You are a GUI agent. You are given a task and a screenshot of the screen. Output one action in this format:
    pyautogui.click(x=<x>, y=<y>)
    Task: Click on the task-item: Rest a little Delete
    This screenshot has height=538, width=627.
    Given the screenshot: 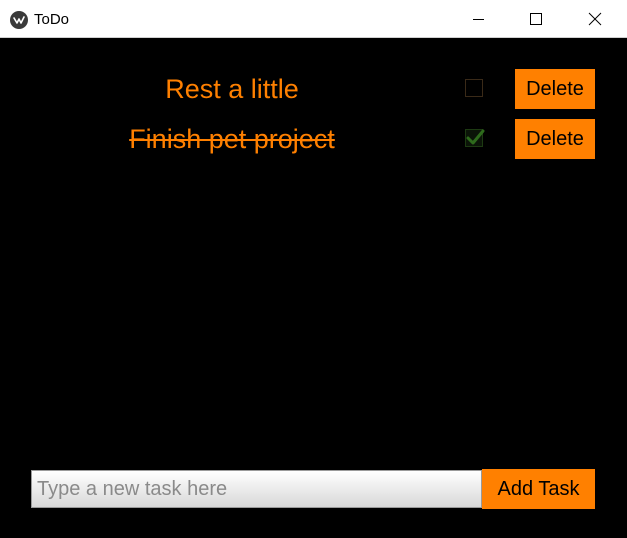 What is the action you would take?
    pyautogui.click(x=313, y=89)
    